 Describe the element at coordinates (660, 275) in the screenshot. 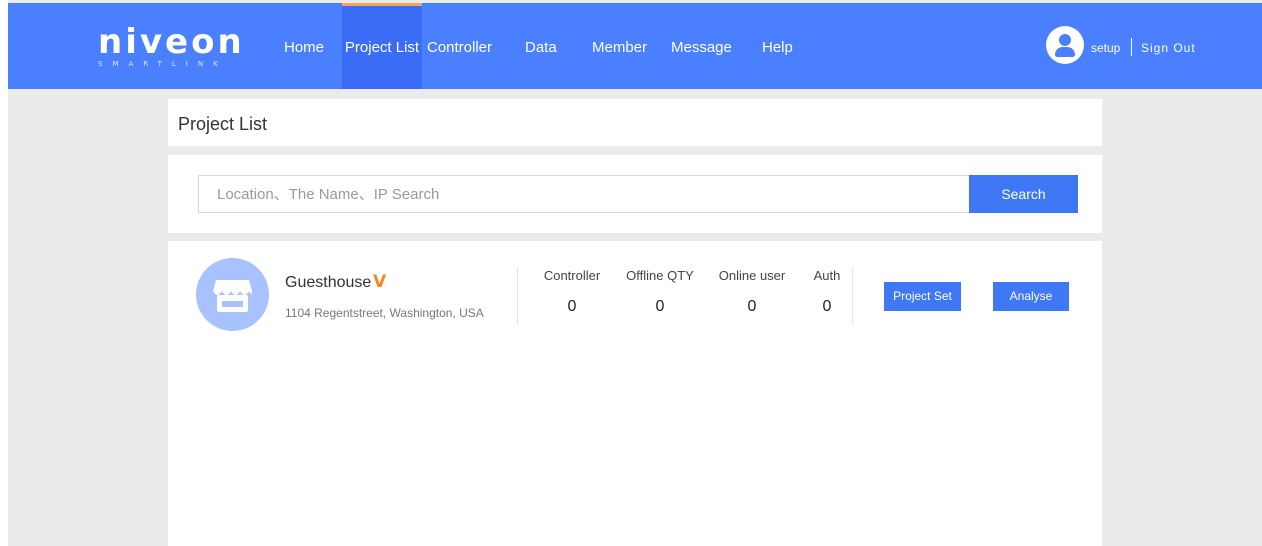

I see `stat-label-offline-qty: Offline QTY` at that location.